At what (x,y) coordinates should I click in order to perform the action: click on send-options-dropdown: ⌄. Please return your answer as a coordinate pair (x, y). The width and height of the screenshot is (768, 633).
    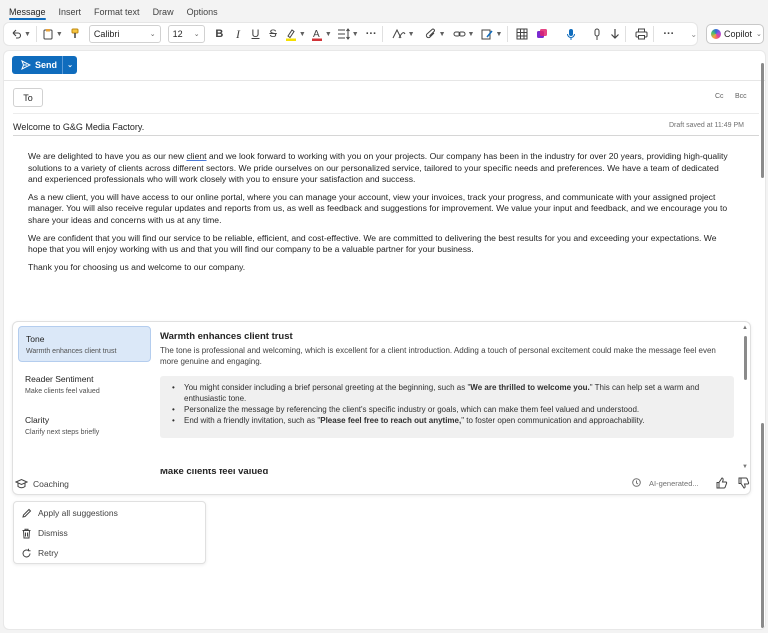
    Looking at the image, I should click on (70, 65).